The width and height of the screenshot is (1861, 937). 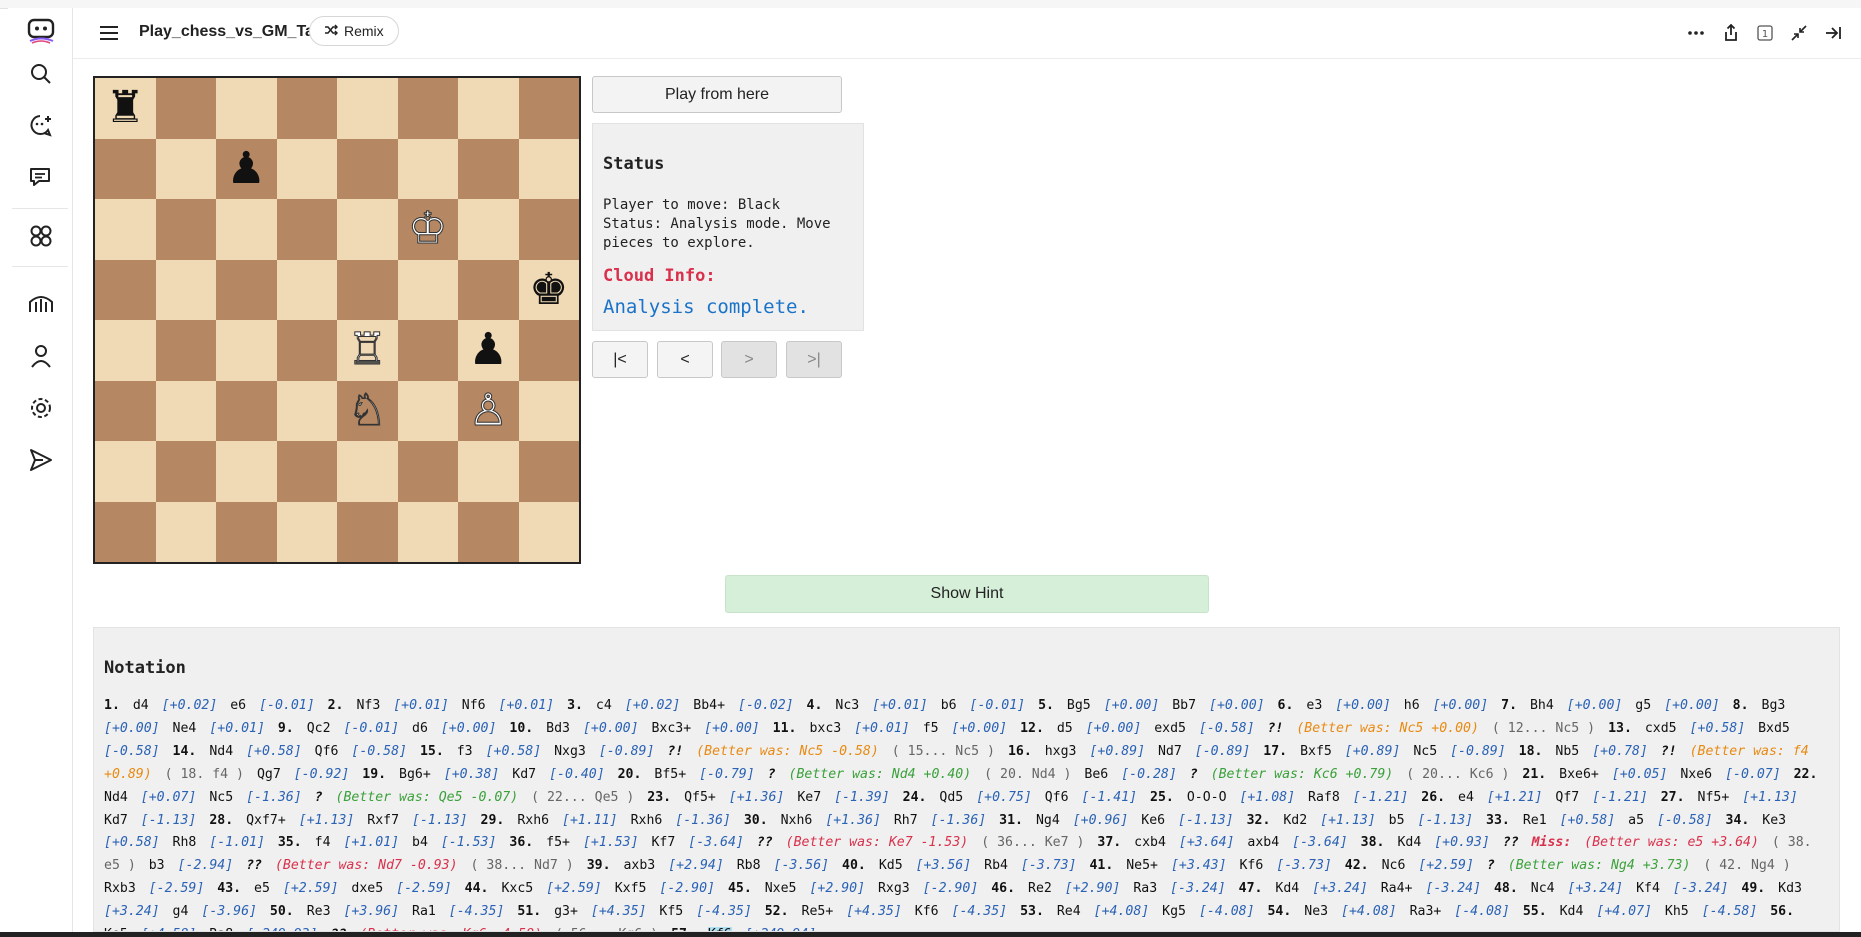 What do you see at coordinates (185, 108) in the screenshot?
I see `square-b8` at bounding box center [185, 108].